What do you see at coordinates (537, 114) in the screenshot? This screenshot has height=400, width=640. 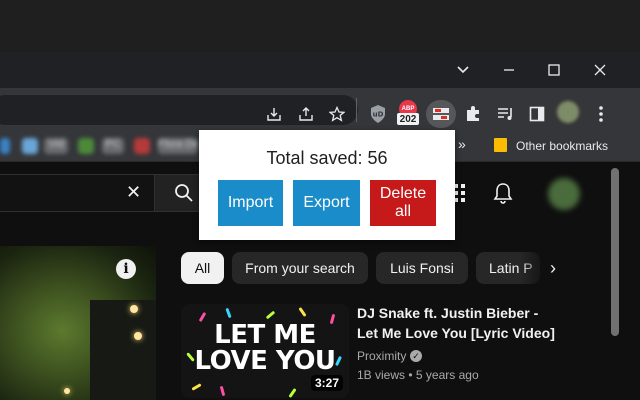 I see `side-panel-icon` at bounding box center [537, 114].